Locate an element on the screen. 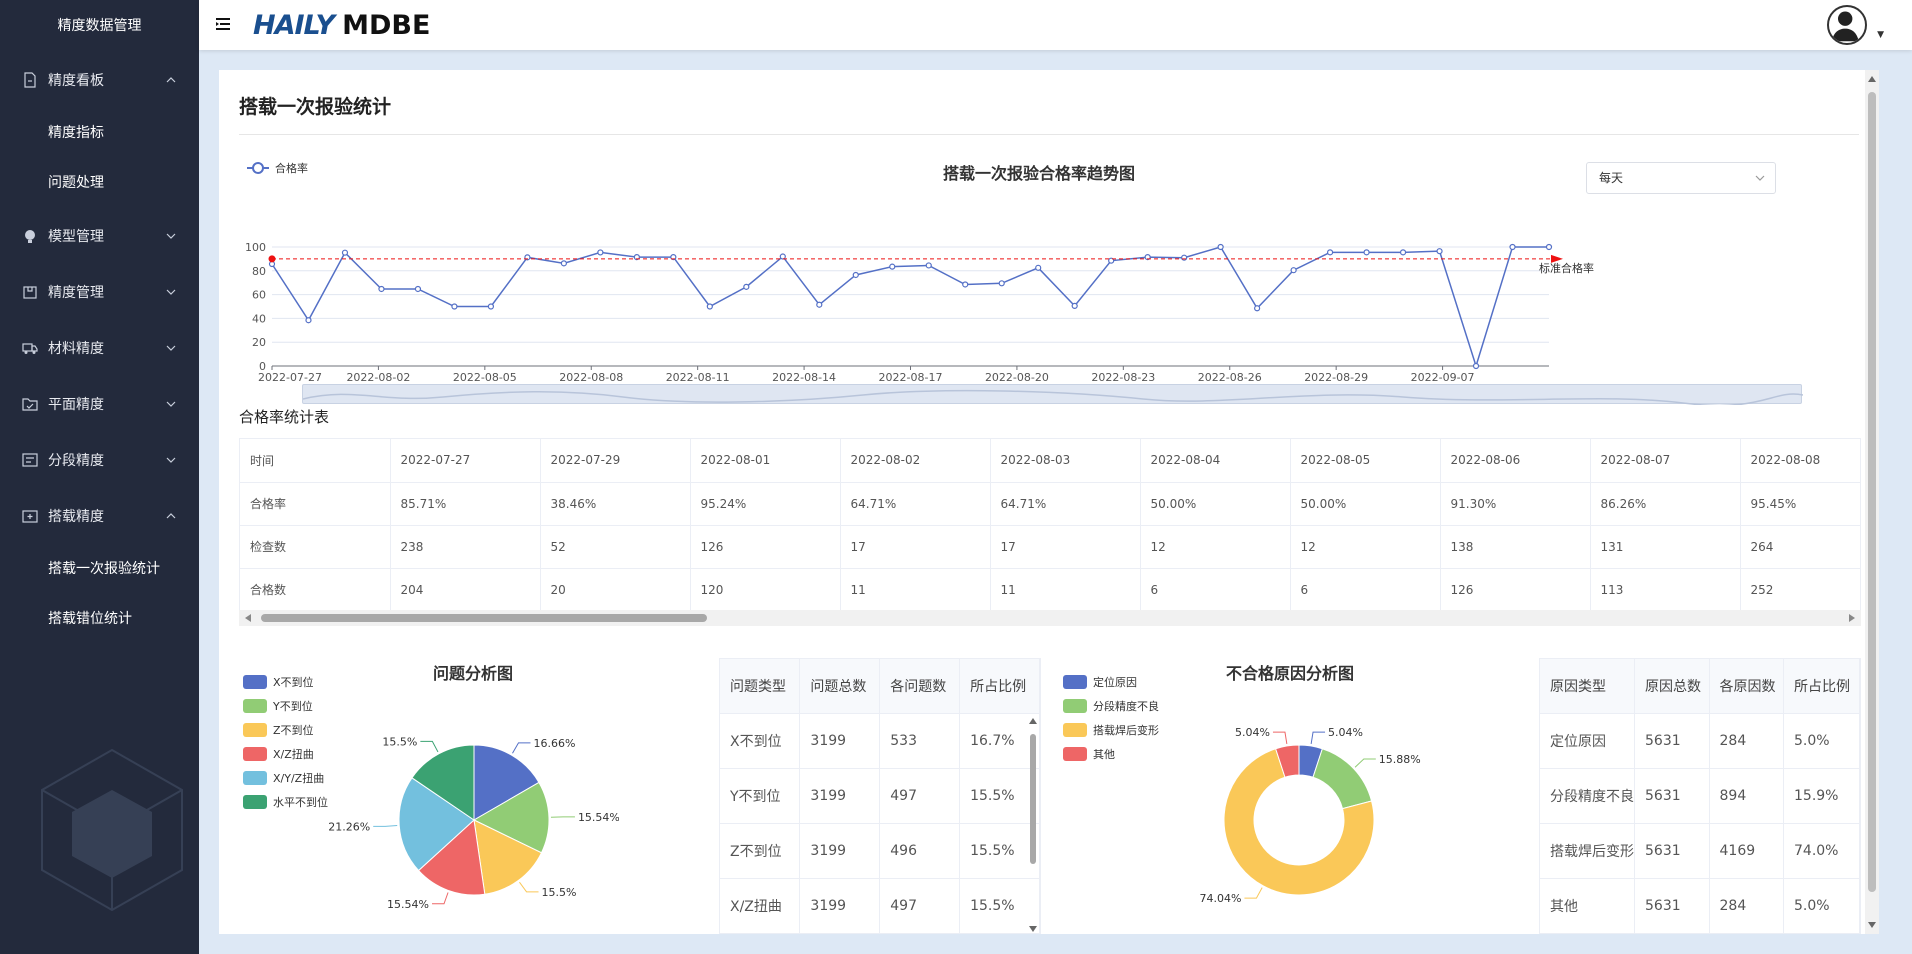 Image resolution: width=1912 pixels, height=954 pixels. sidebar-group-segment: 分段精度 is located at coordinates (99, 460).